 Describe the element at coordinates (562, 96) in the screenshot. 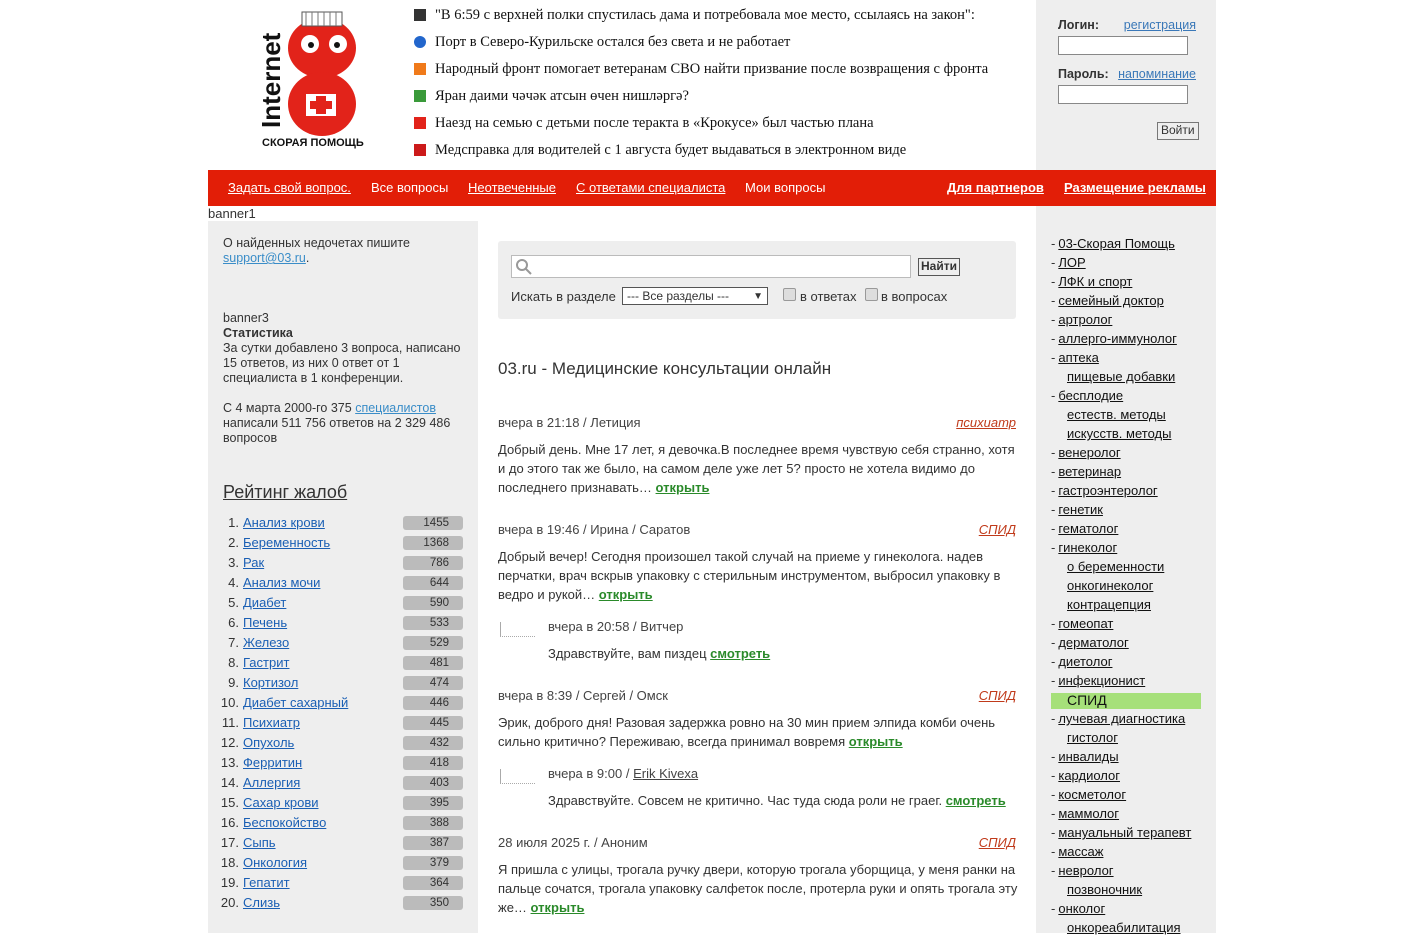

I see `news-text: Яран даими чәчәк атсын өчен нишләргә?` at that location.